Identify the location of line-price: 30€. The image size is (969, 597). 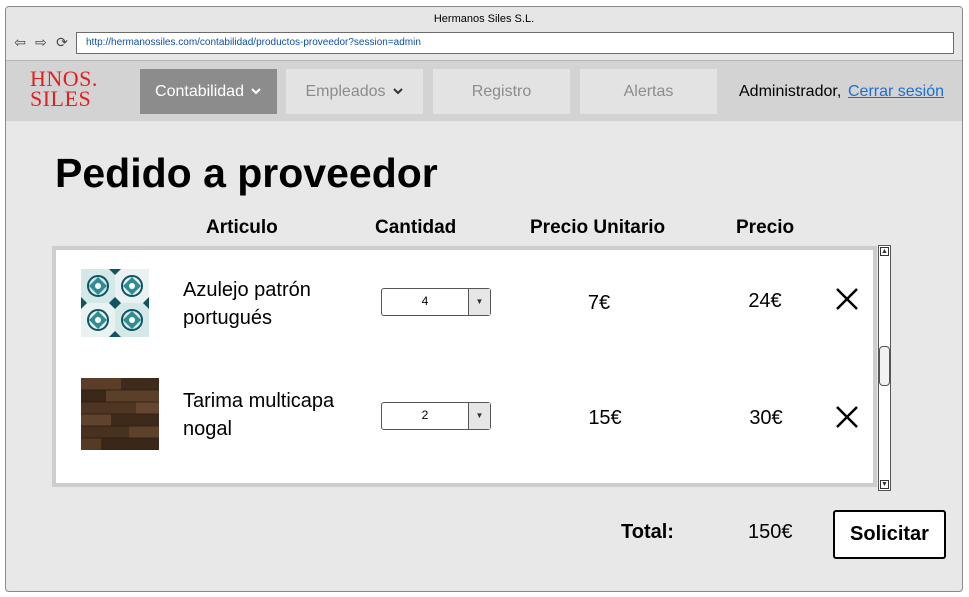
(766, 418).